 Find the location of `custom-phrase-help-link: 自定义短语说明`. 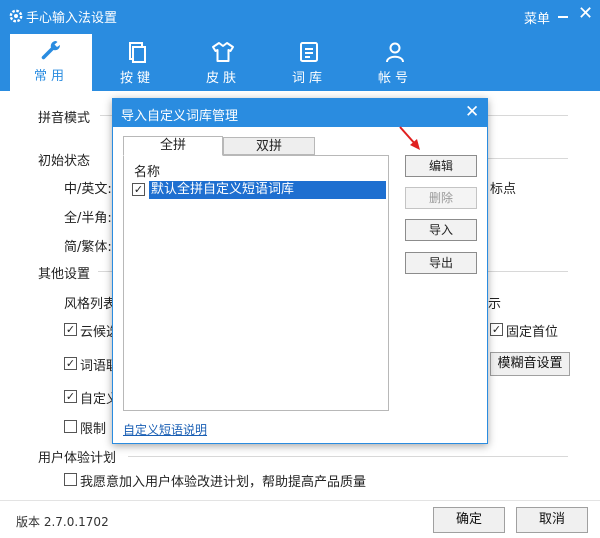

custom-phrase-help-link: 自定义短语说明 is located at coordinates (165, 429).